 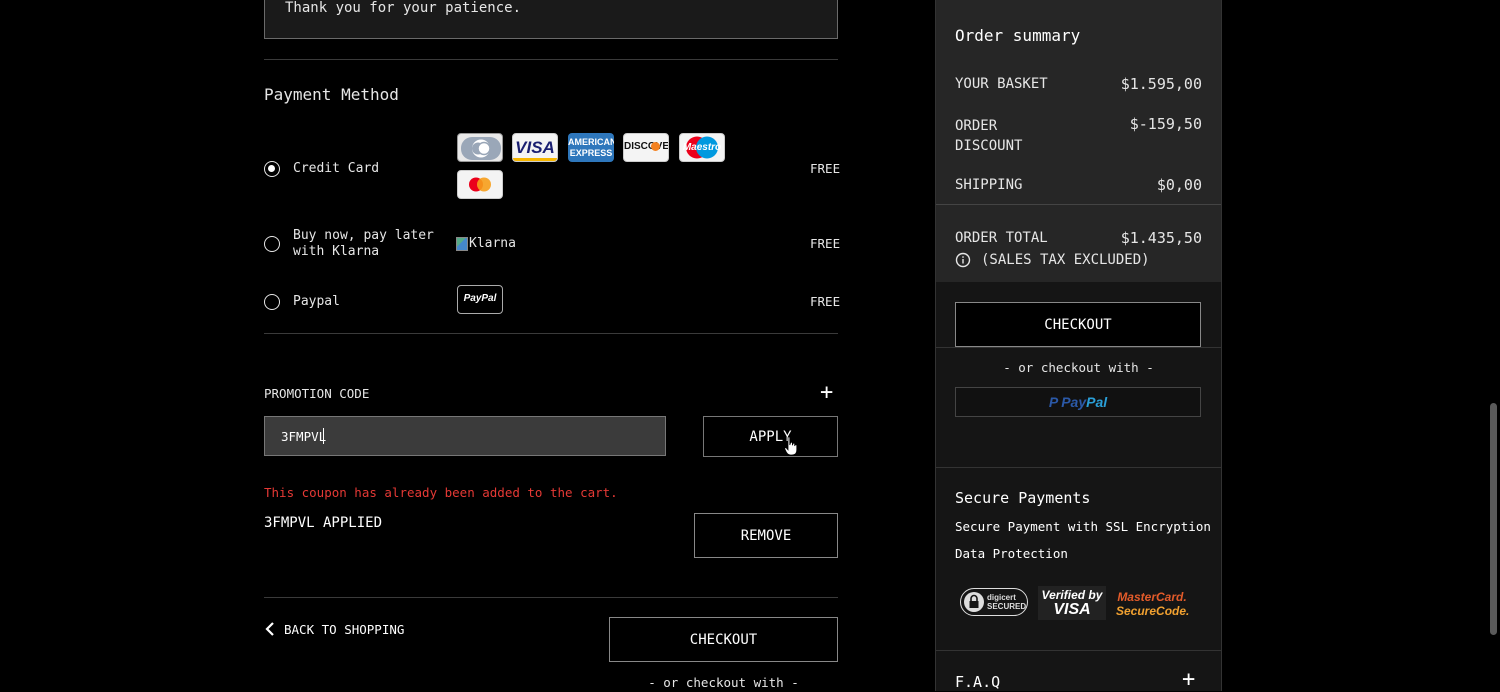 What do you see at coordinates (336, 169) in the screenshot?
I see `credit-card-label: Credit Card` at bounding box center [336, 169].